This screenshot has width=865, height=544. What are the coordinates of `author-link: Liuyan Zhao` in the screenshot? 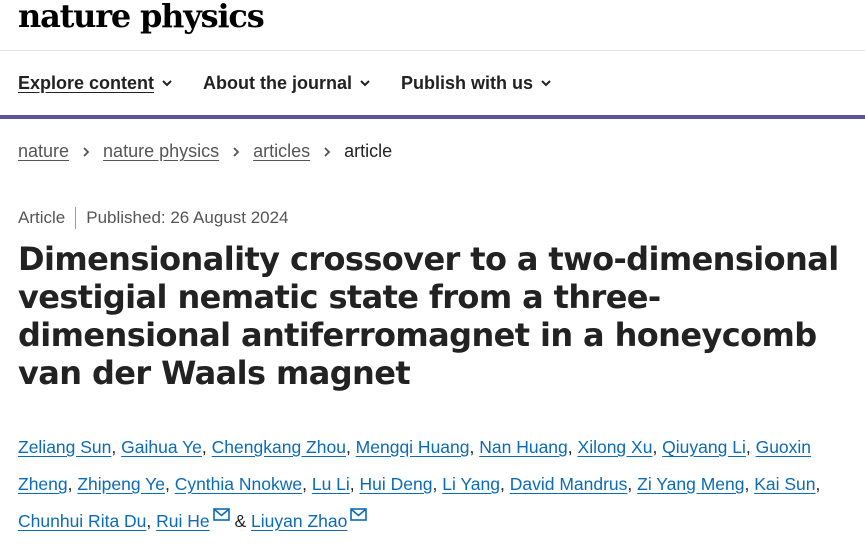 It's located at (299, 521).